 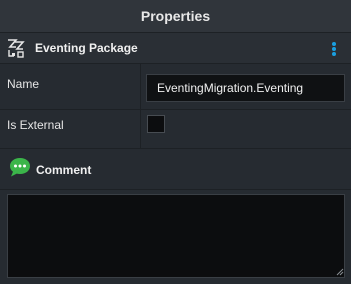 I want to click on name-label: Name, so click(x=23, y=84).